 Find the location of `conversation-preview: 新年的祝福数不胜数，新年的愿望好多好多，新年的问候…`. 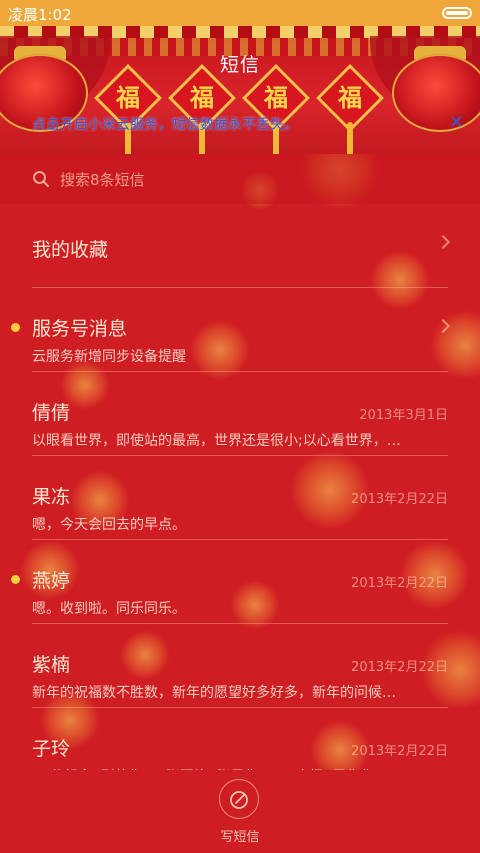

conversation-preview: 新年的祝福数不胜数，新年的愿望好多好多，新年的问候… is located at coordinates (214, 693).